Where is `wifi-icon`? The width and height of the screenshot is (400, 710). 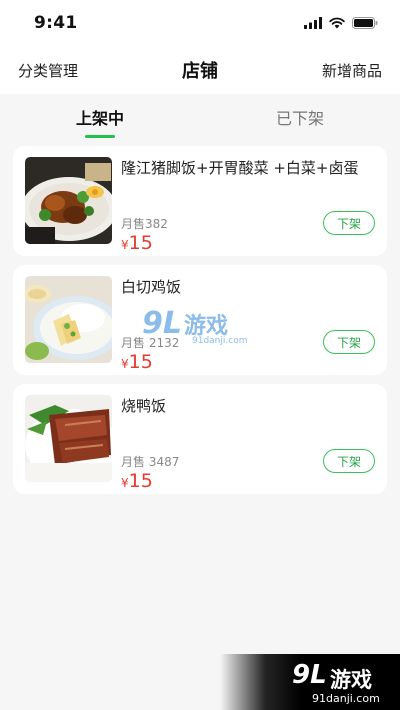
wifi-icon is located at coordinates (337, 23).